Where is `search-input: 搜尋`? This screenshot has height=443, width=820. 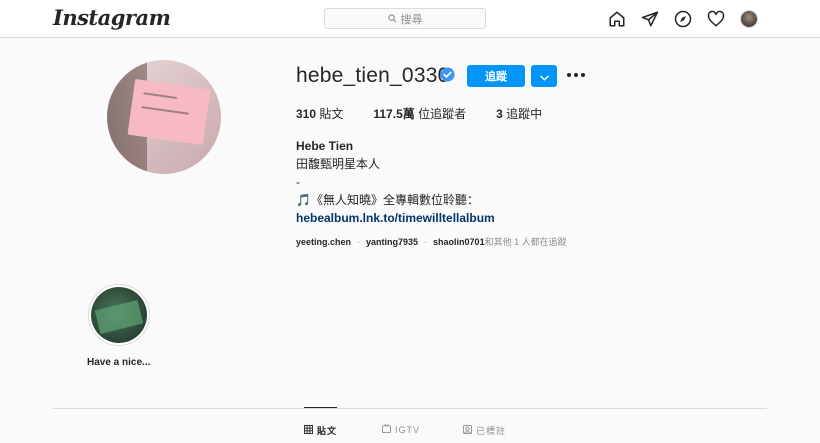 search-input: 搜尋 is located at coordinates (405, 18).